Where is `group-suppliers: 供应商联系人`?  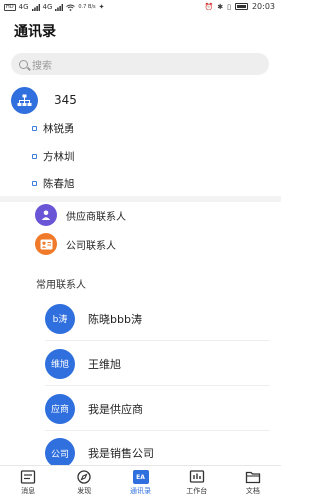
group-suppliers: 供应商联系人 is located at coordinates (80, 215).